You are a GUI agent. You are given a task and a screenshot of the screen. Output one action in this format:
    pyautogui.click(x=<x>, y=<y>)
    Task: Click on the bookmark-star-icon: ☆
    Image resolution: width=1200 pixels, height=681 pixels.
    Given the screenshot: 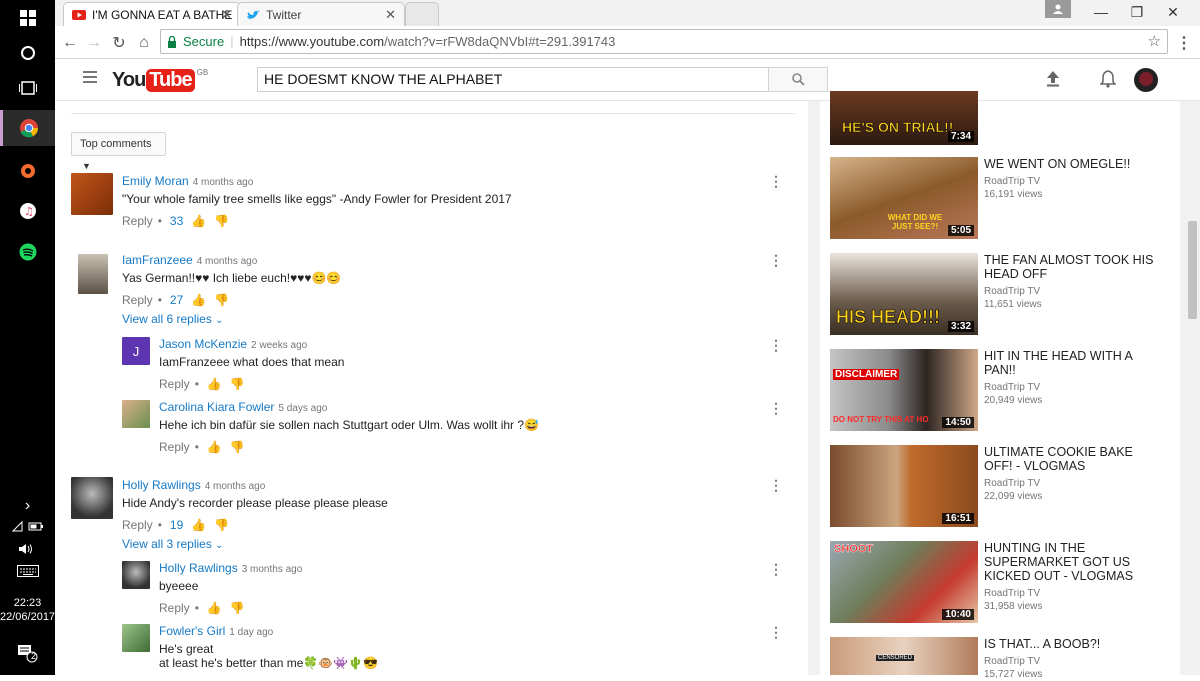 What is the action you would take?
    pyautogui.click(x=1154, y=41)
    